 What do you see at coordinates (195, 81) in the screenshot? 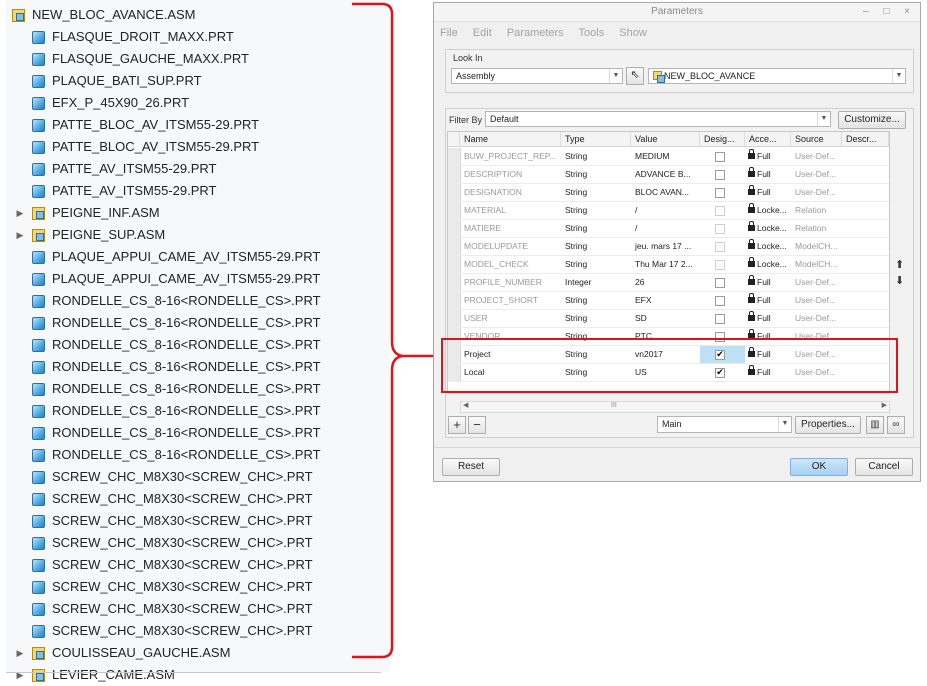
I see `tree-item: PLAQUE_BATI_SUP.PRT` at bounding box center [195, 81].